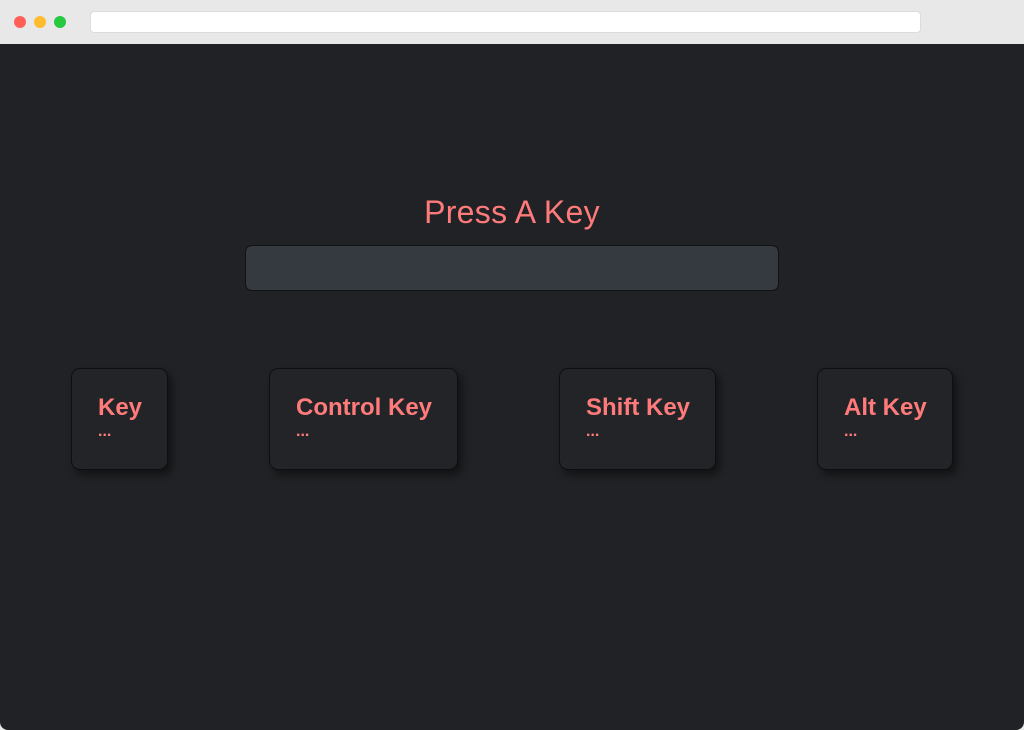  I want to click on browser-toolbar, so click(512, 22).